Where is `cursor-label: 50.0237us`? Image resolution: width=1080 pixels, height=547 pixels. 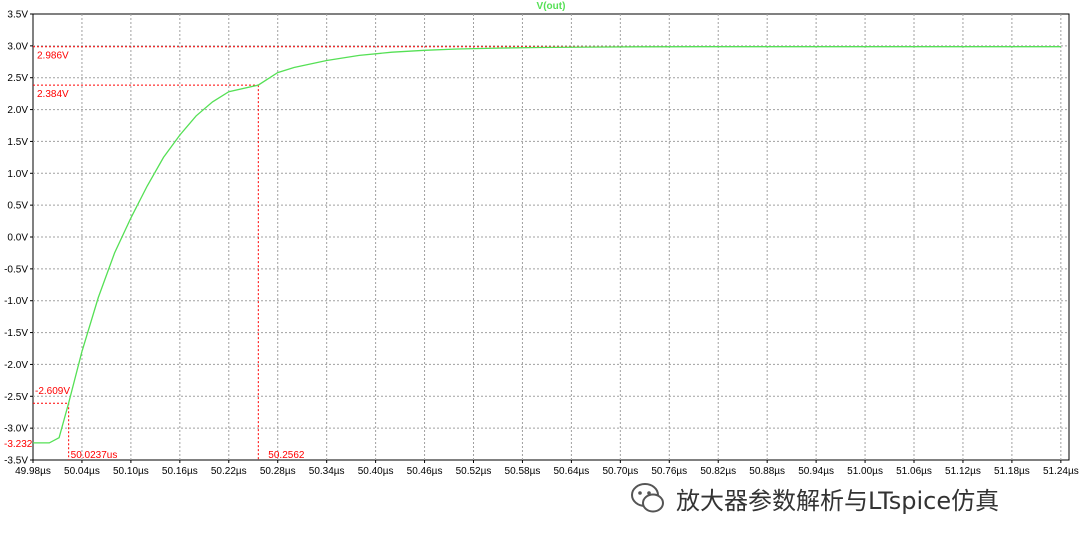
cursor-label: 50.0237us is located at coordinates (94, 455).